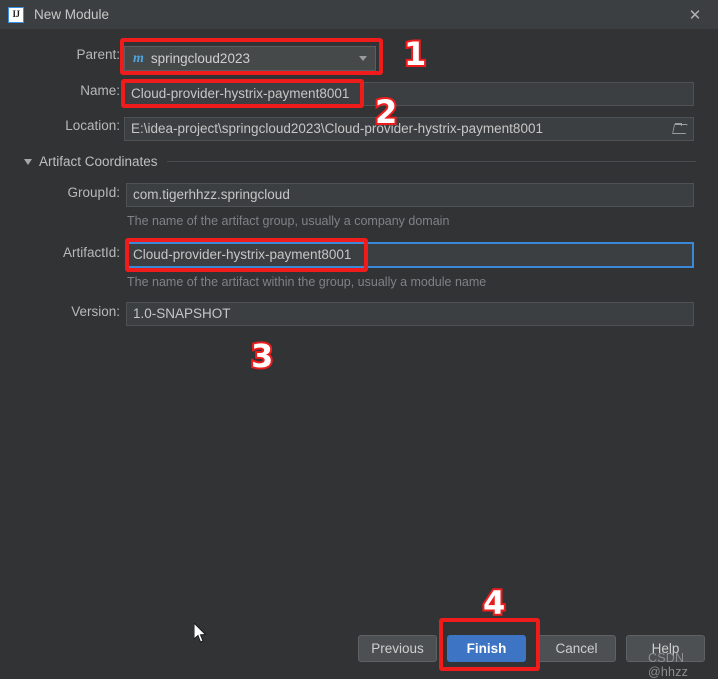 Image resolution: width=718 pixels, height=679 pixels. Describe the element at coordinates (98, 161) in the screenshot. I see `artifact-coordinates-label: Artifact Coordinates` at that location.